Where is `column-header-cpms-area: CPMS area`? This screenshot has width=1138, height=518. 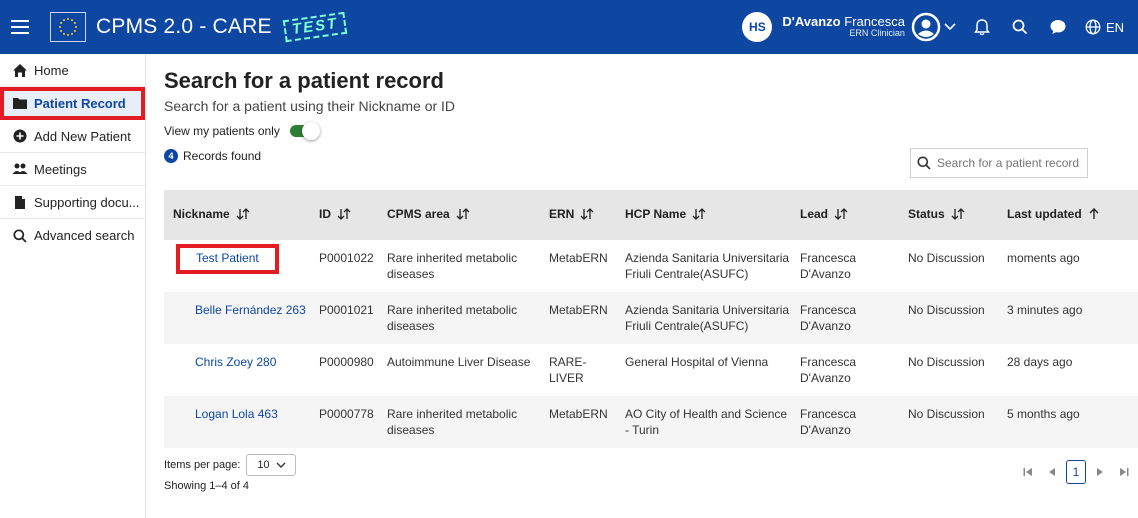
column-header-cpms-area: CPMS area is located at coordinates (459, 215).